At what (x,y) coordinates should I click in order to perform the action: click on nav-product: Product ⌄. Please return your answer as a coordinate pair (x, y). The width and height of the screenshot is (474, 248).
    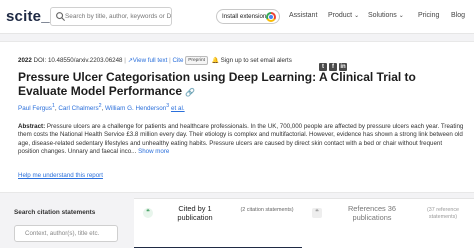
    Looking at the image, I should click on (343, 15).